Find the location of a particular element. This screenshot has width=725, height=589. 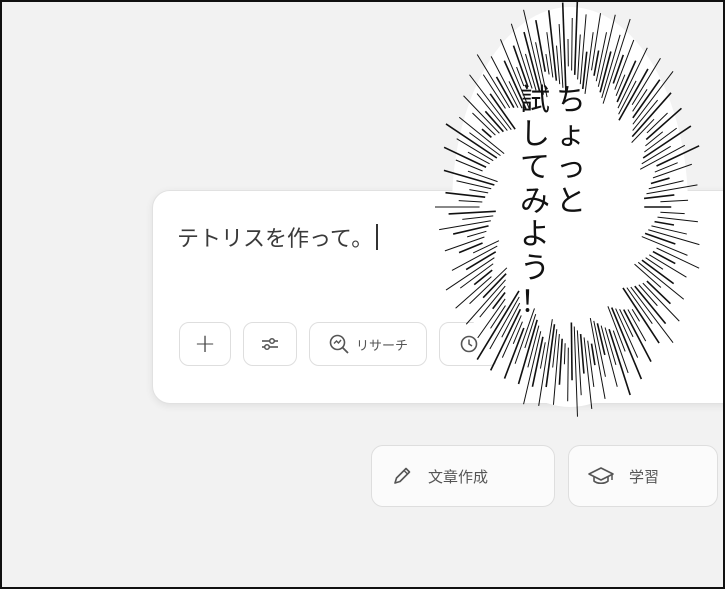

speech-bubble-text: ちょっと 試してみよう！ is located at coordinates (553, 201).